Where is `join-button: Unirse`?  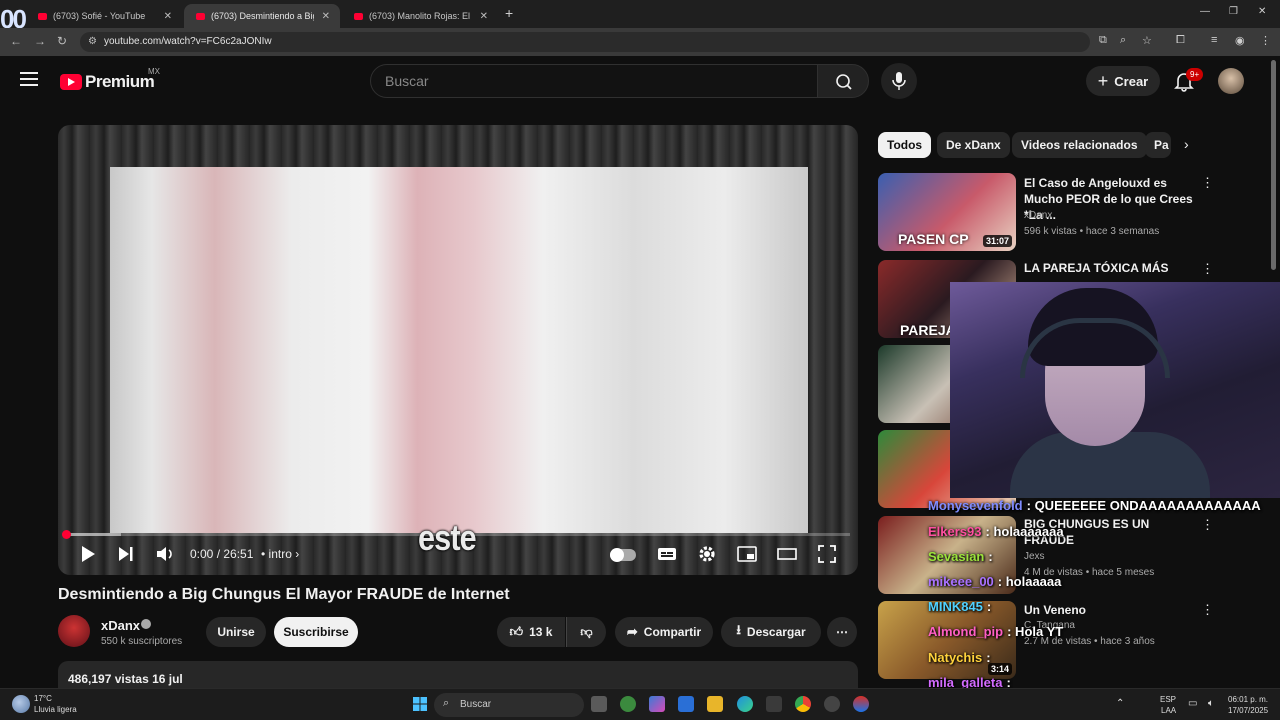 join-button: Unirse is located at coordinates (236, 632).